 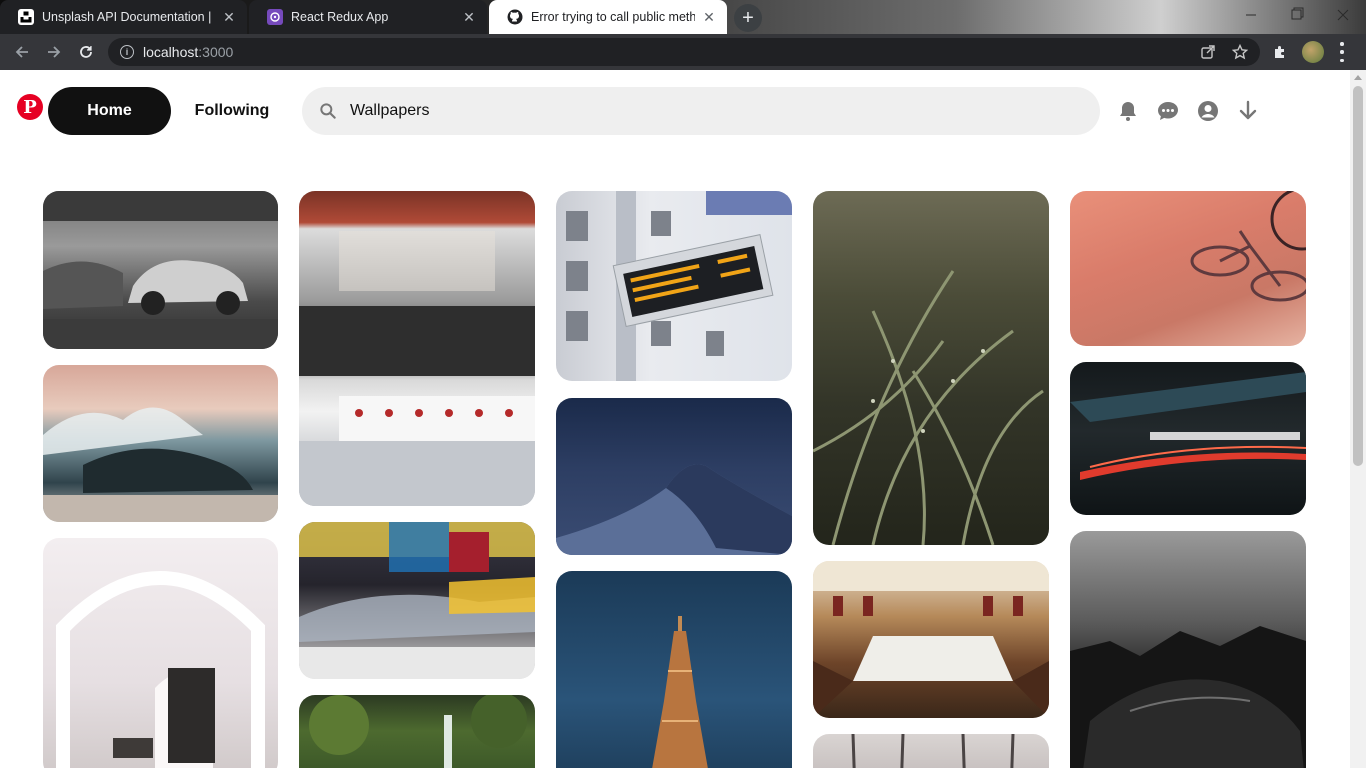 What do you see at coordinates (931, 751) in the screenshot?
I see `pin-image-bare-trees` at bounding box center [931, 751].